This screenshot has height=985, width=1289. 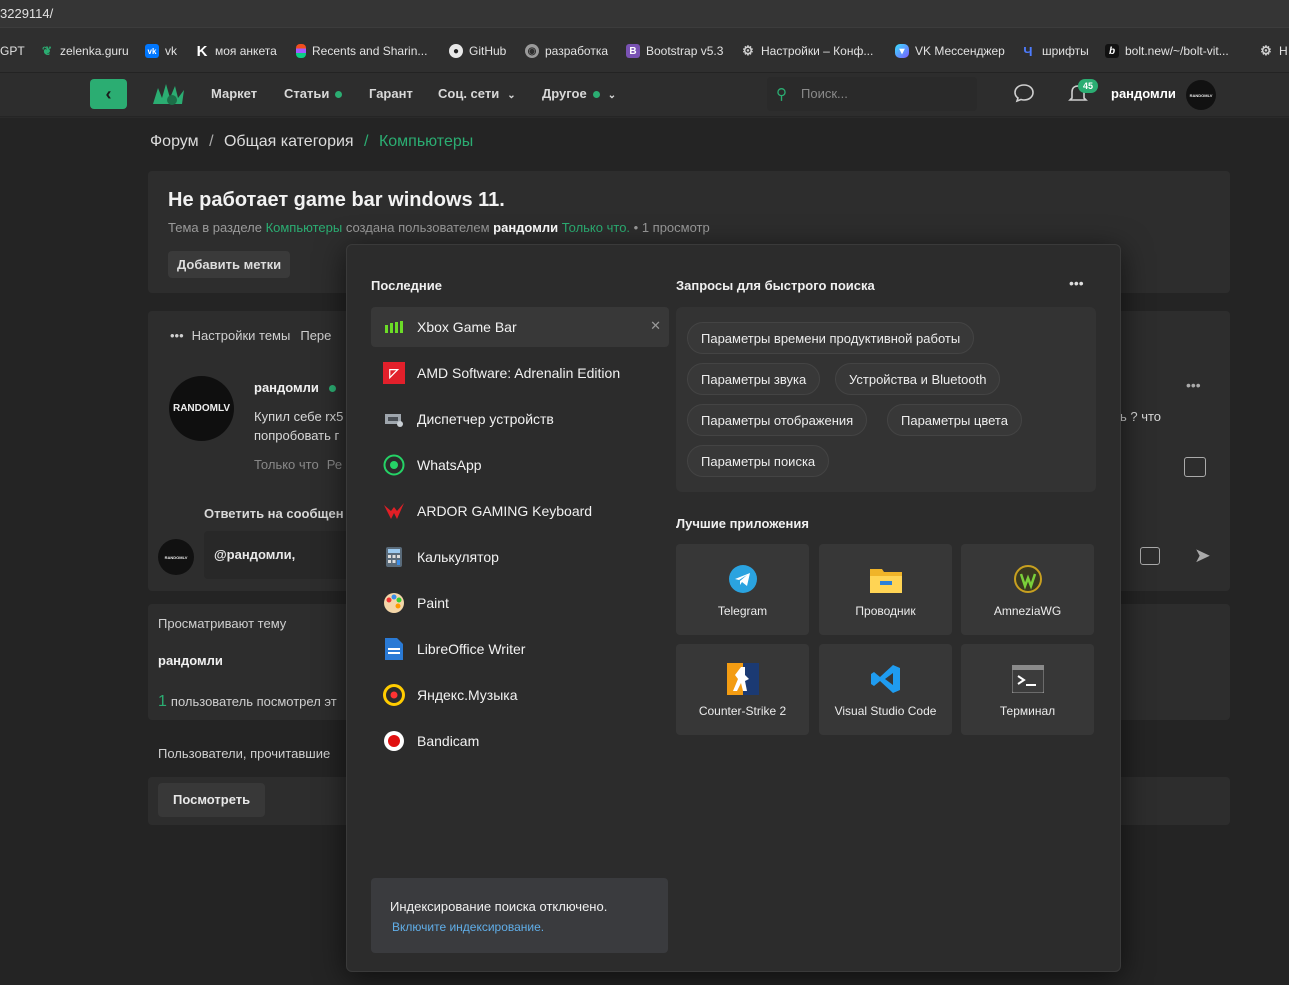 What do you see at coordinates (754, 379) in the screenshot?
I see `quick-chip-sound: Параметры звука` at bounding box center [754, 379].